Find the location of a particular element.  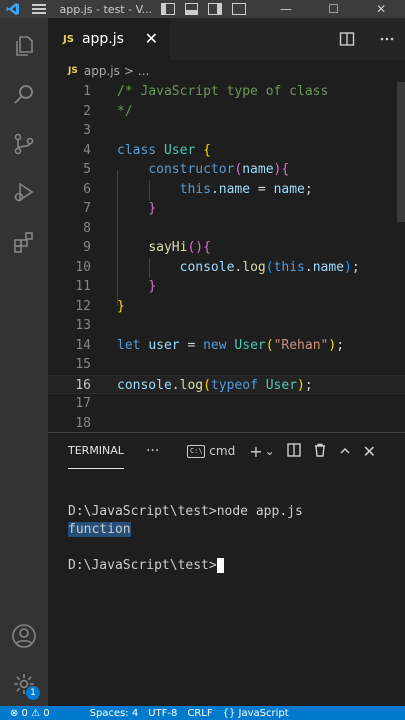

code-line: 13 is located at coordinates (226, 326).